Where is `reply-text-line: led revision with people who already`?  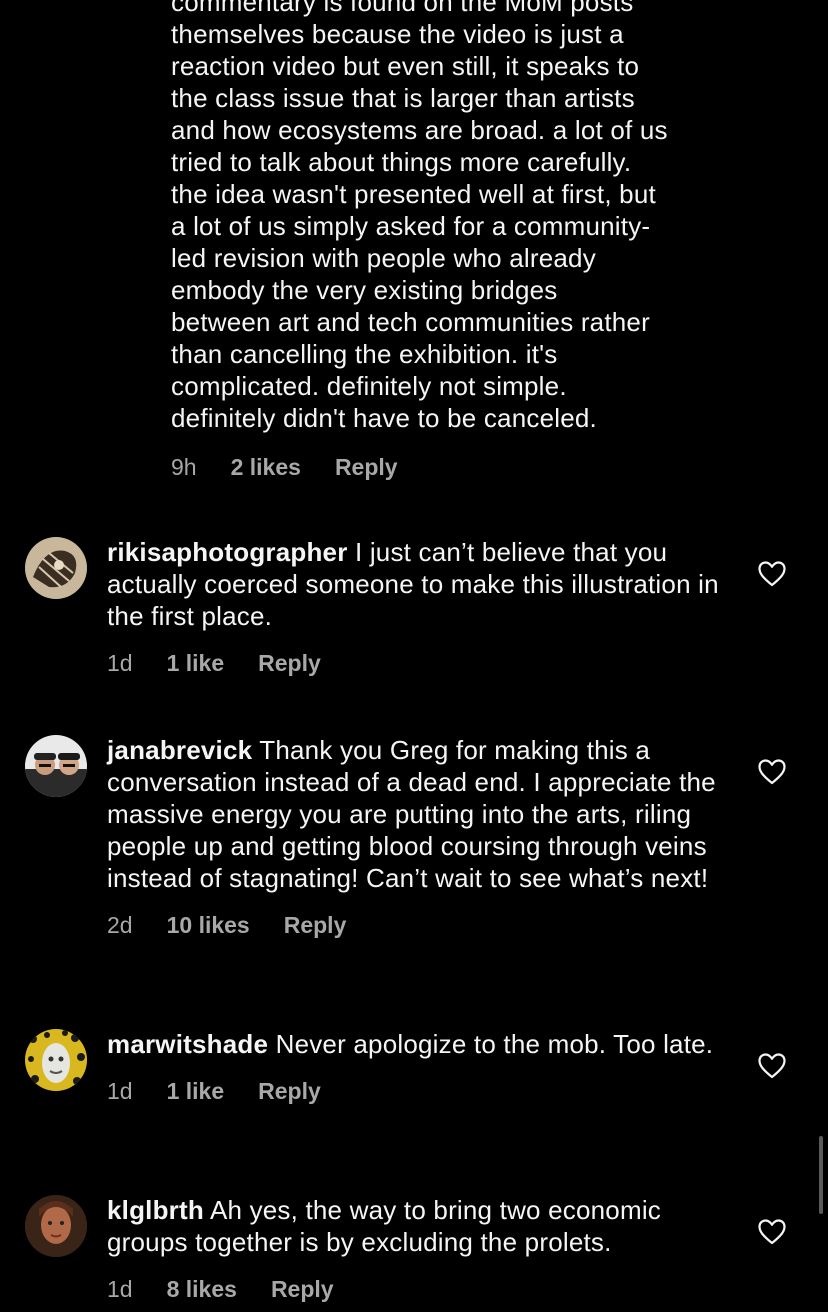 reply-text-line: led revision with people who already is located at coordinates (383, 258).